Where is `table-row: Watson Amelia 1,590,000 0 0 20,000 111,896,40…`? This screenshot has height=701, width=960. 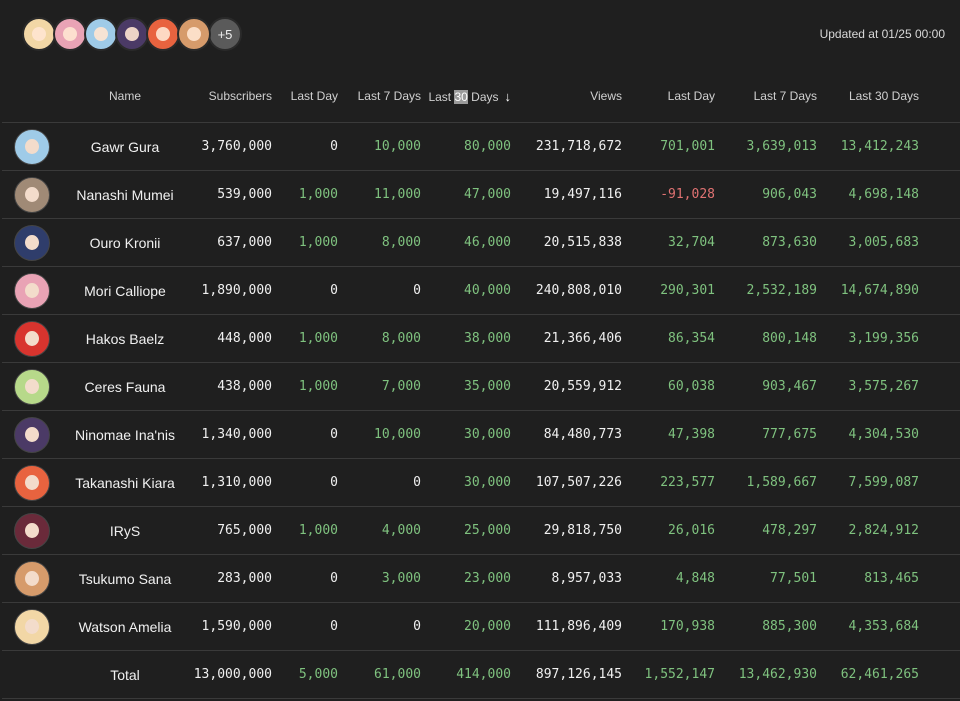 table-row: Watson Amelia 1,590,000 0 0 20,000 111,896,40… is located at coordinates (481, 626).